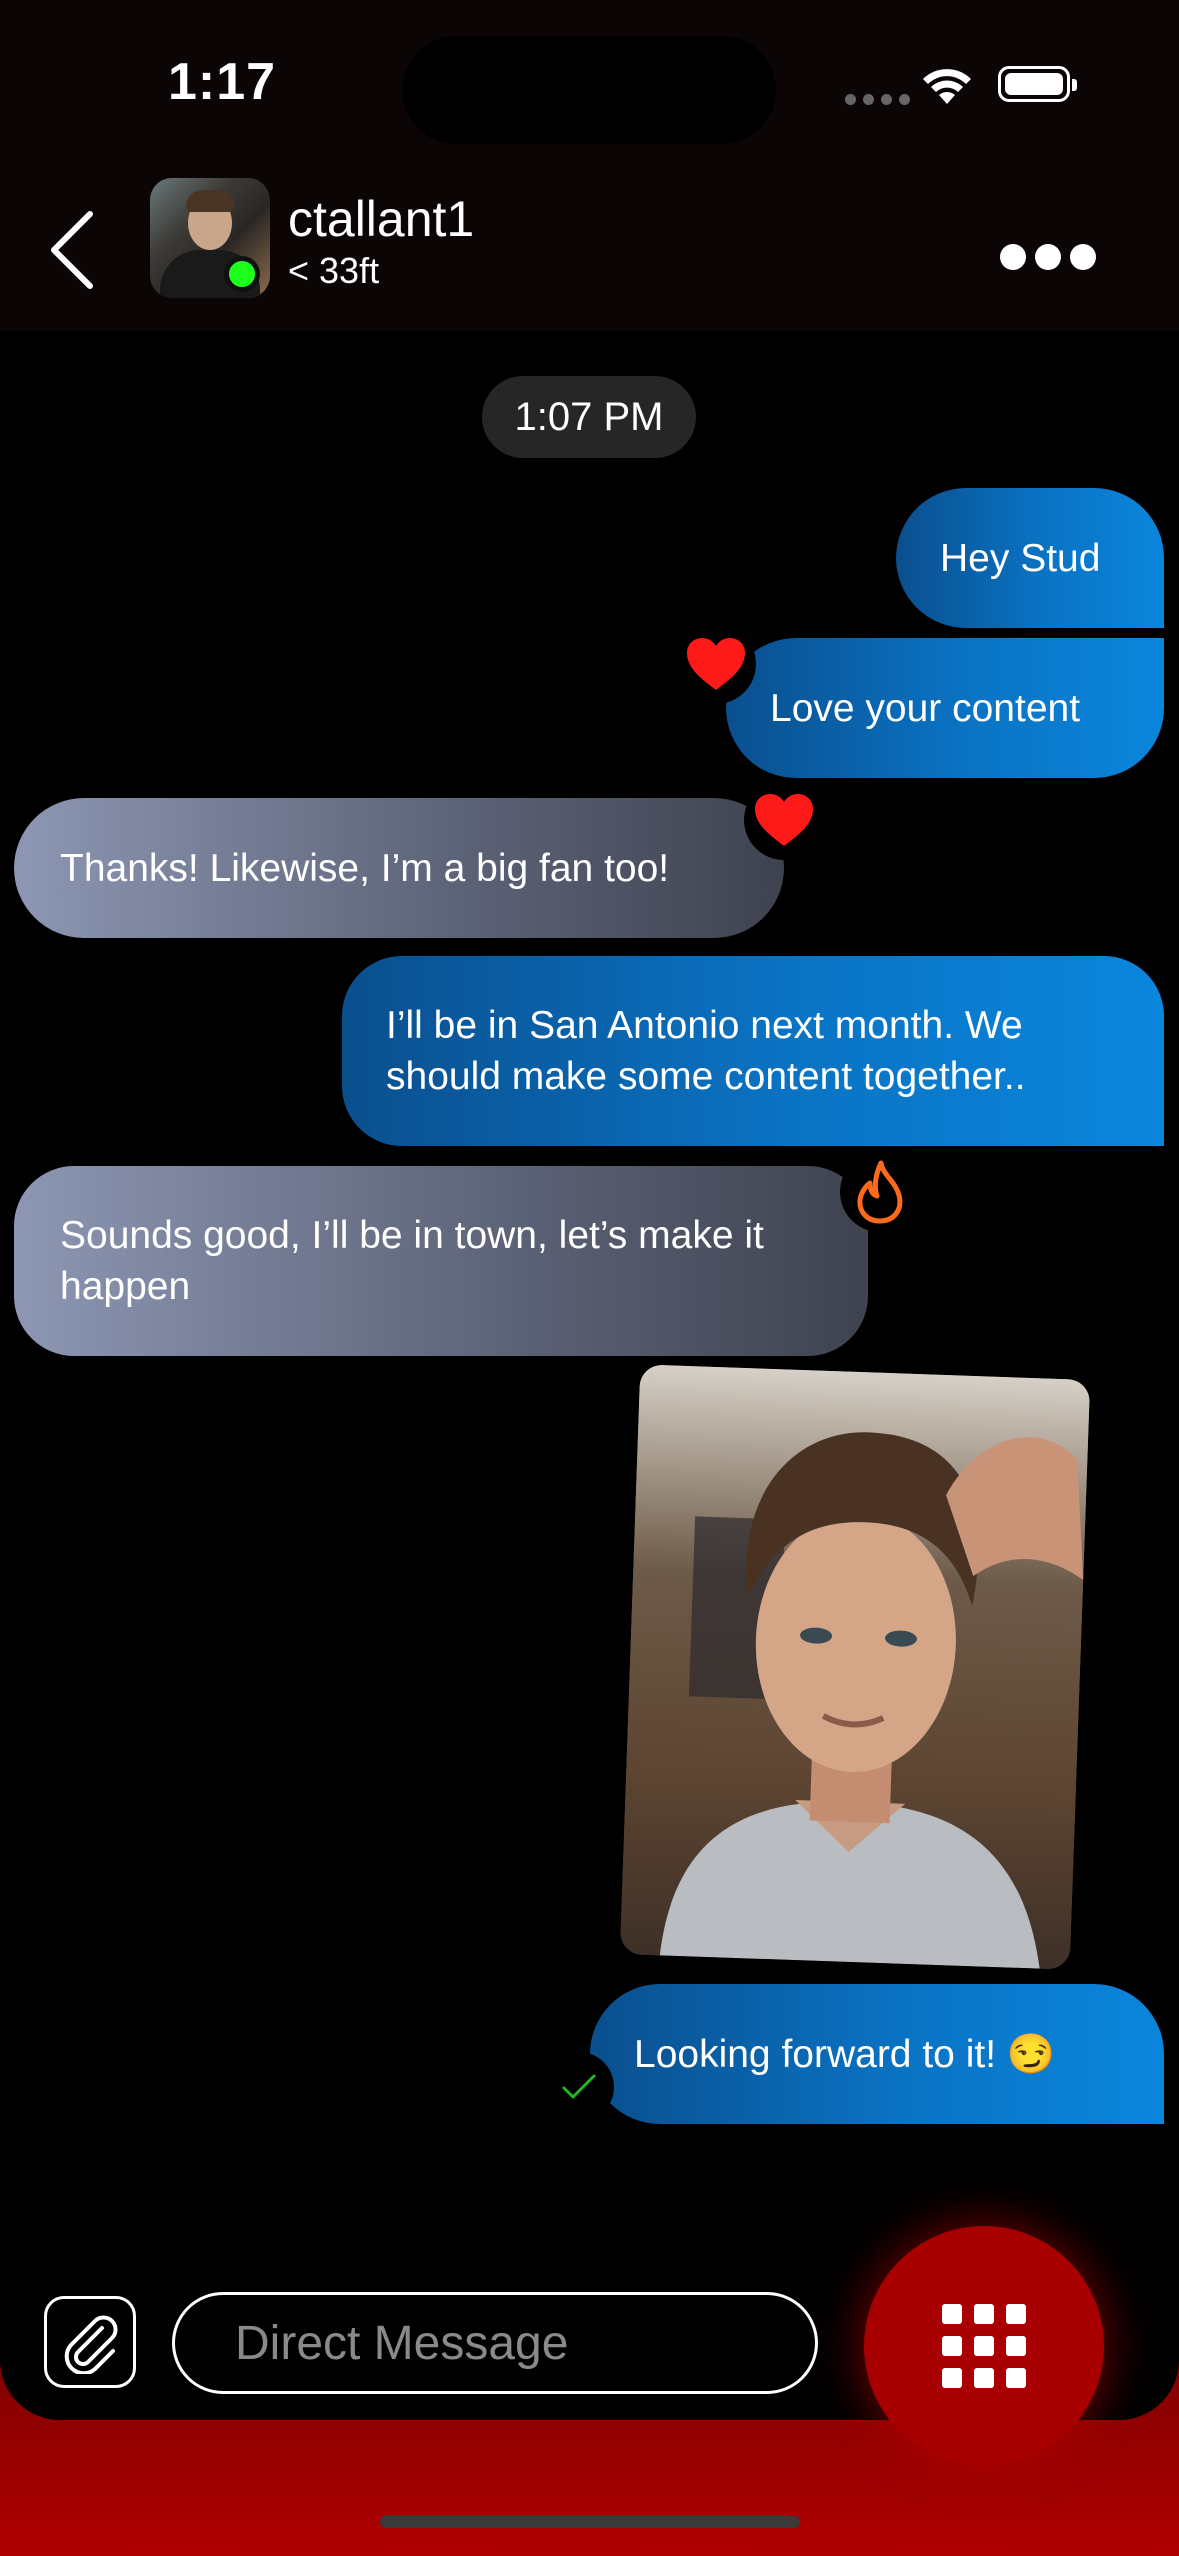 This screenshot has height=2556, width=1179. Describe the element at coordinates (495, 2343) in the screenshot. I see `direct-message-input` at that location.